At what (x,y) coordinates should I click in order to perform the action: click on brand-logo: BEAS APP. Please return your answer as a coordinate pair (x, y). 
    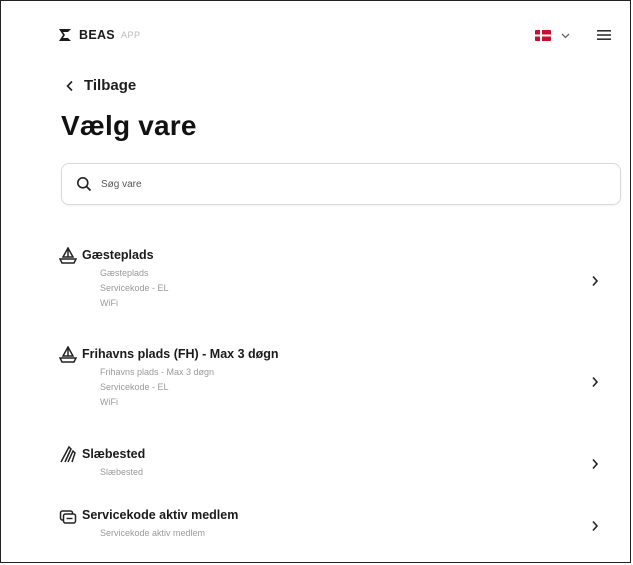
    Looking at the image, I should click on (98, 35).